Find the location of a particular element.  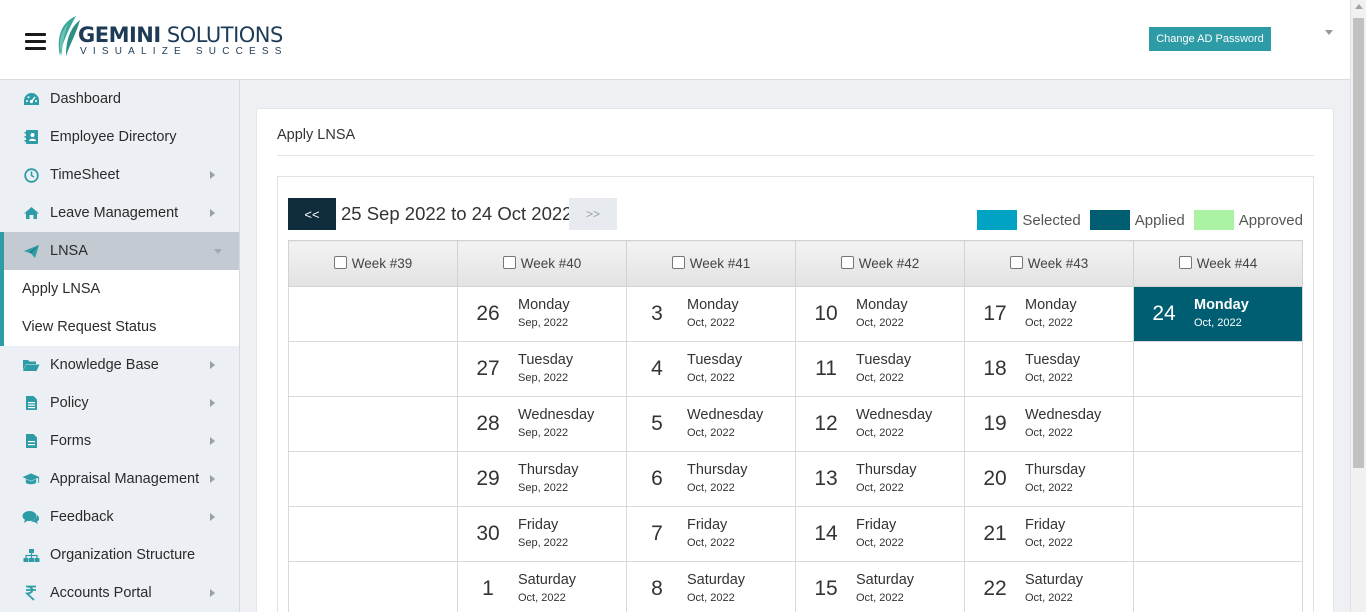

page-scrollbar is located at coordinates (1358, 306).